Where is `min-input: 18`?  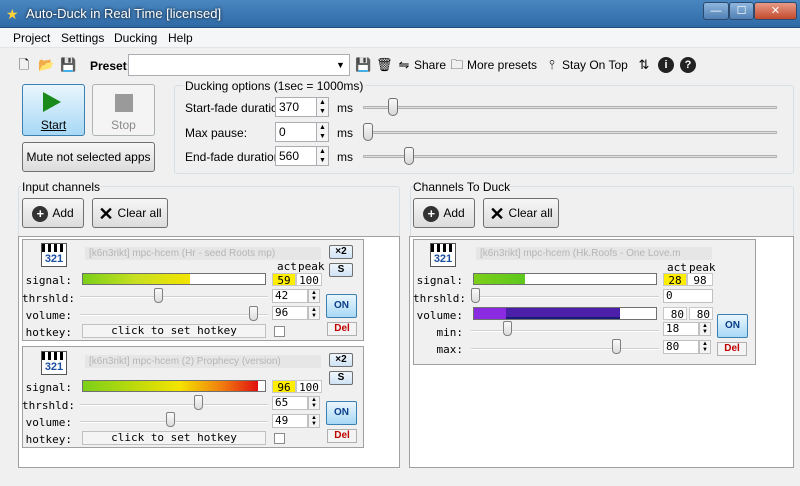
min-input: 18 is located at coordinates (681, 329).